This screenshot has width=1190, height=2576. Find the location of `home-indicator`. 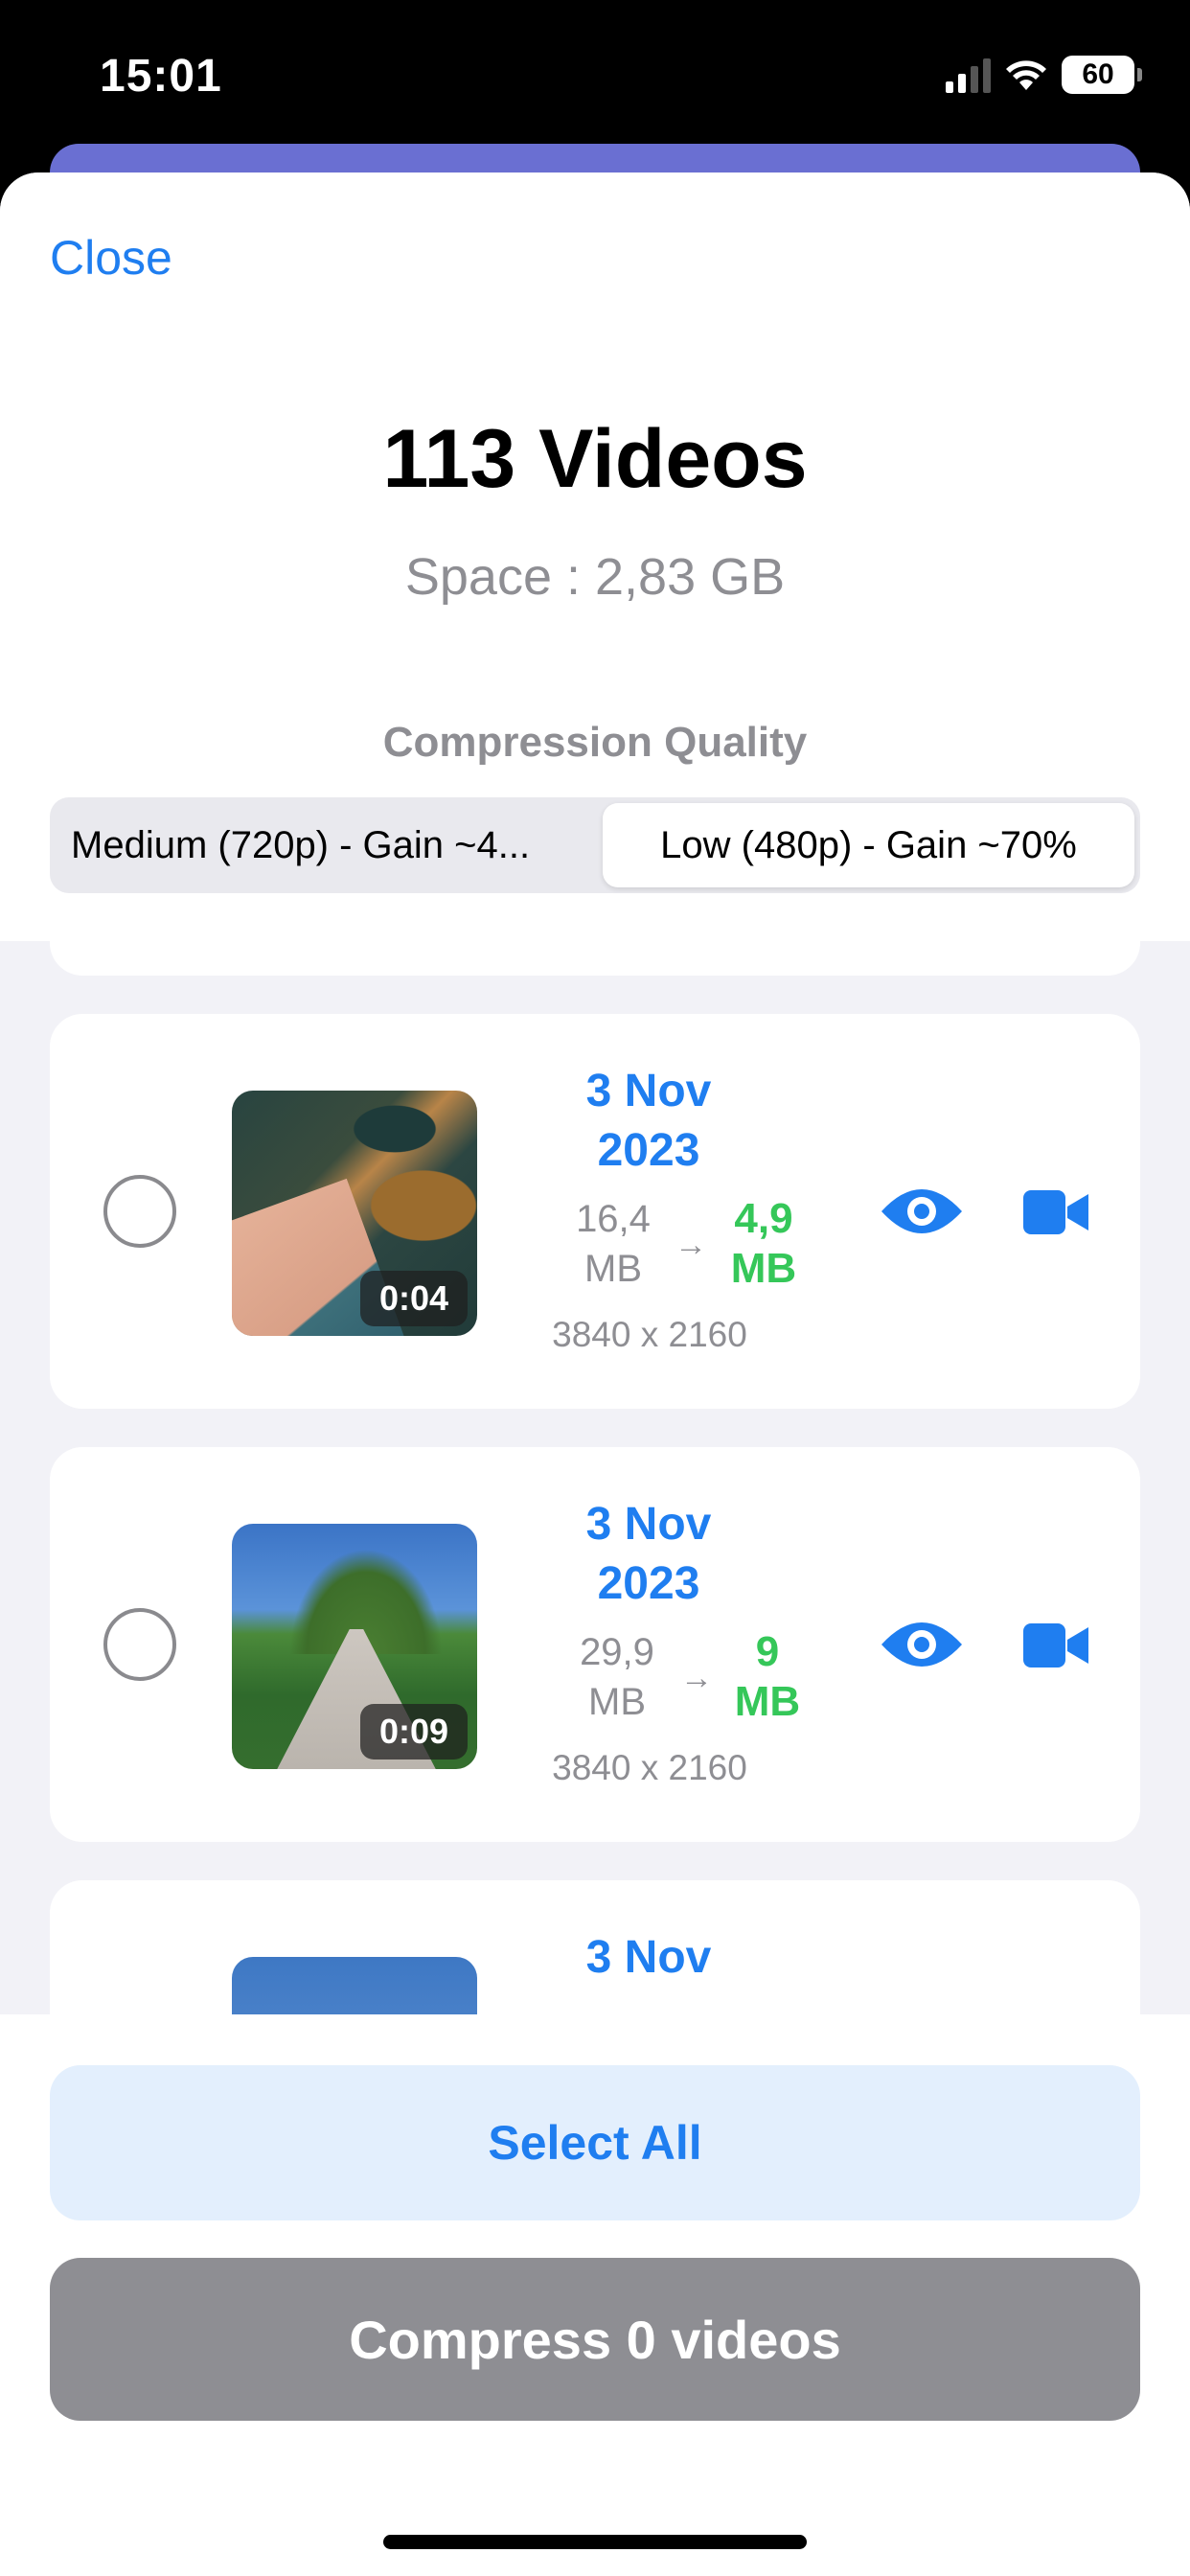

home-indicator is located at coordinates (595, 2542).